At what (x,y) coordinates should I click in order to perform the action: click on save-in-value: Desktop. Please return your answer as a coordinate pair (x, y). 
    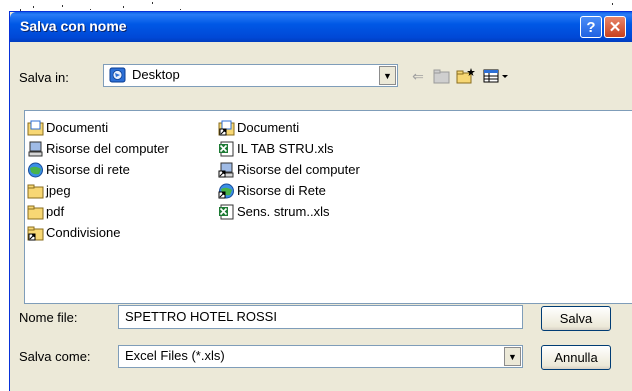
    Looking at the image, I should click on (156, 74).